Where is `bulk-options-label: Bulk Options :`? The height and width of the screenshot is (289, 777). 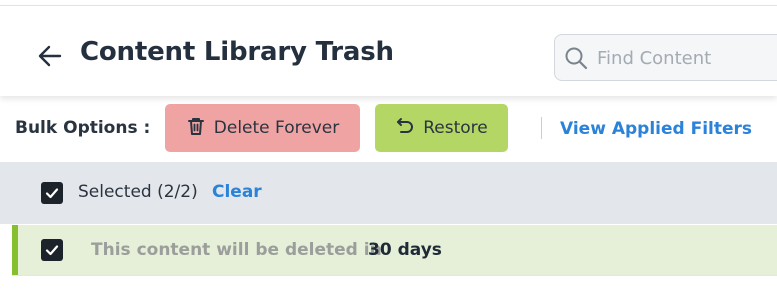
bulk-options-label: Bulk Options : is located at coordinates (83, 128).